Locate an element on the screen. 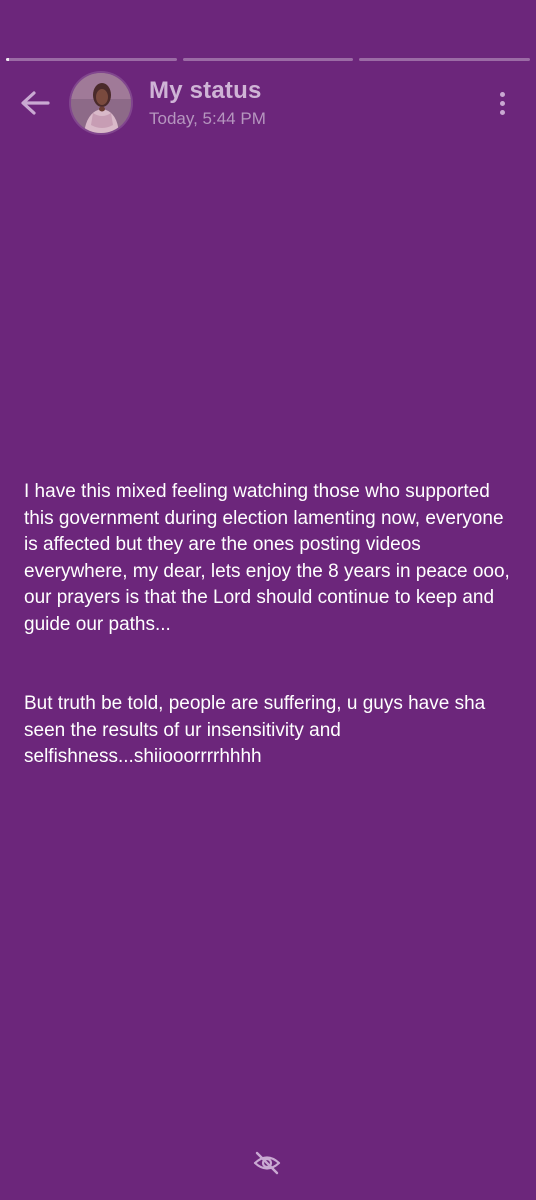  status-header: My status Today, 5:44 PM is located at coordinates (268, 104).